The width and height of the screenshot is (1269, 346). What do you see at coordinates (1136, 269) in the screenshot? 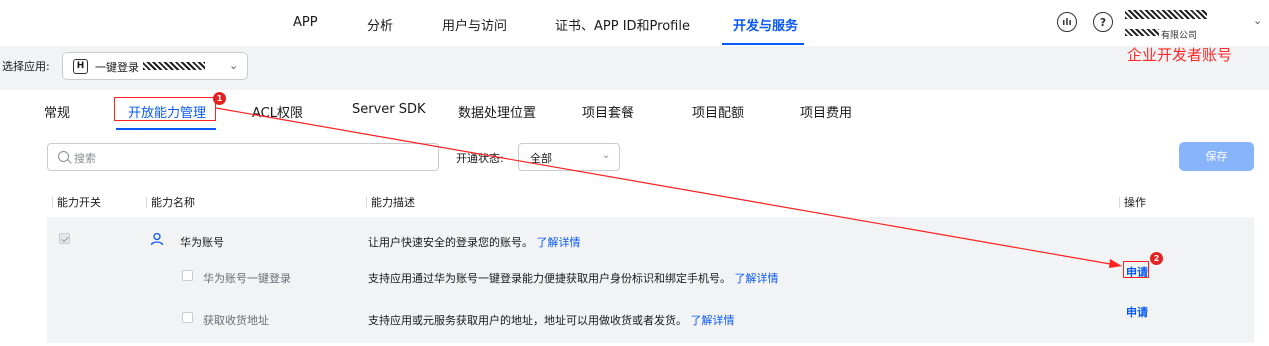
I see `annotation-box-apply` at bounding box center [1136, 269].